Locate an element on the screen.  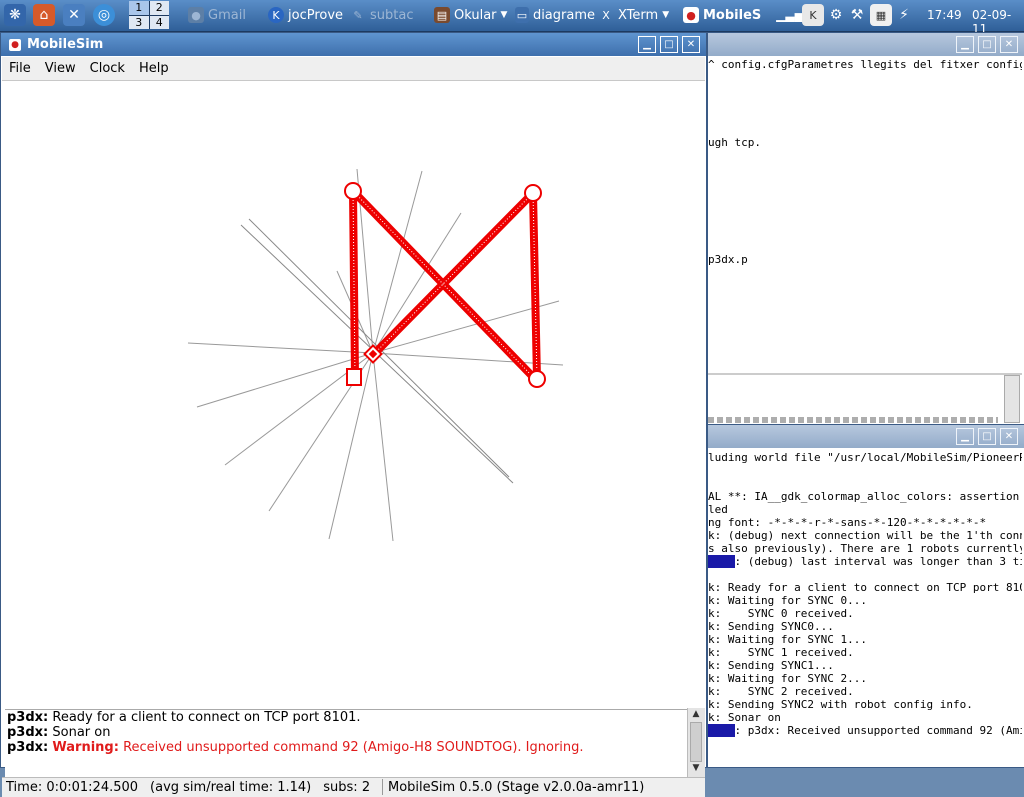
menu-help: Help is located at coordinates (154, 68).